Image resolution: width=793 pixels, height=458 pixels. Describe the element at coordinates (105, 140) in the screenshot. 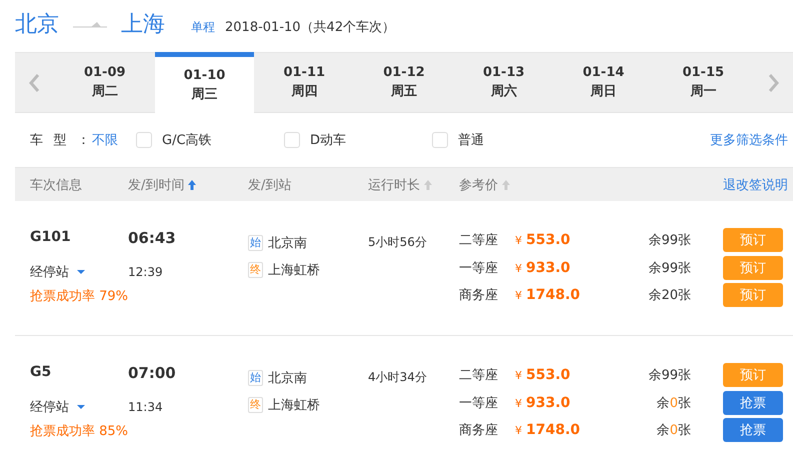

I see `filter-value-link: 不限` at that location.